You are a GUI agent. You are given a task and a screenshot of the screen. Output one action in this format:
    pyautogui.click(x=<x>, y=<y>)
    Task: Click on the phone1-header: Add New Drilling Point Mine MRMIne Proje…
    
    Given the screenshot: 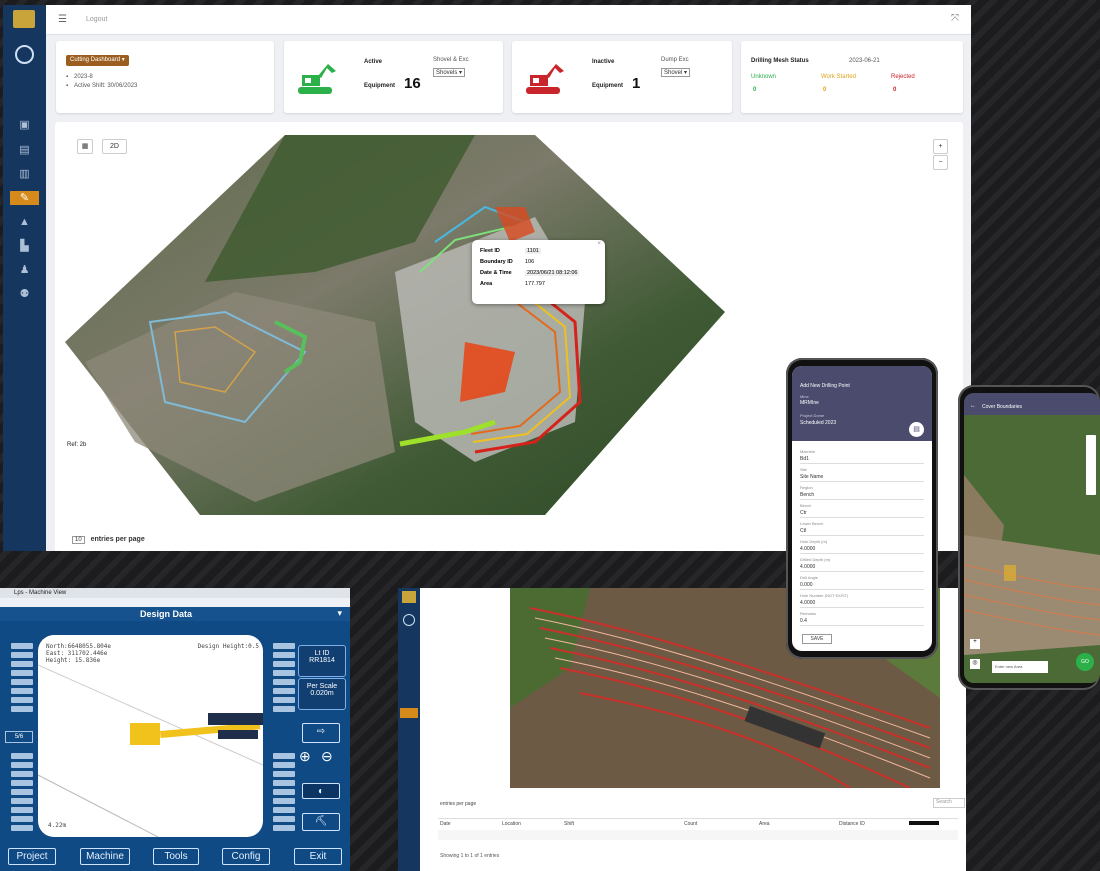 What is the action you would take?
    pyautogui.click(x=862, y=403)
    